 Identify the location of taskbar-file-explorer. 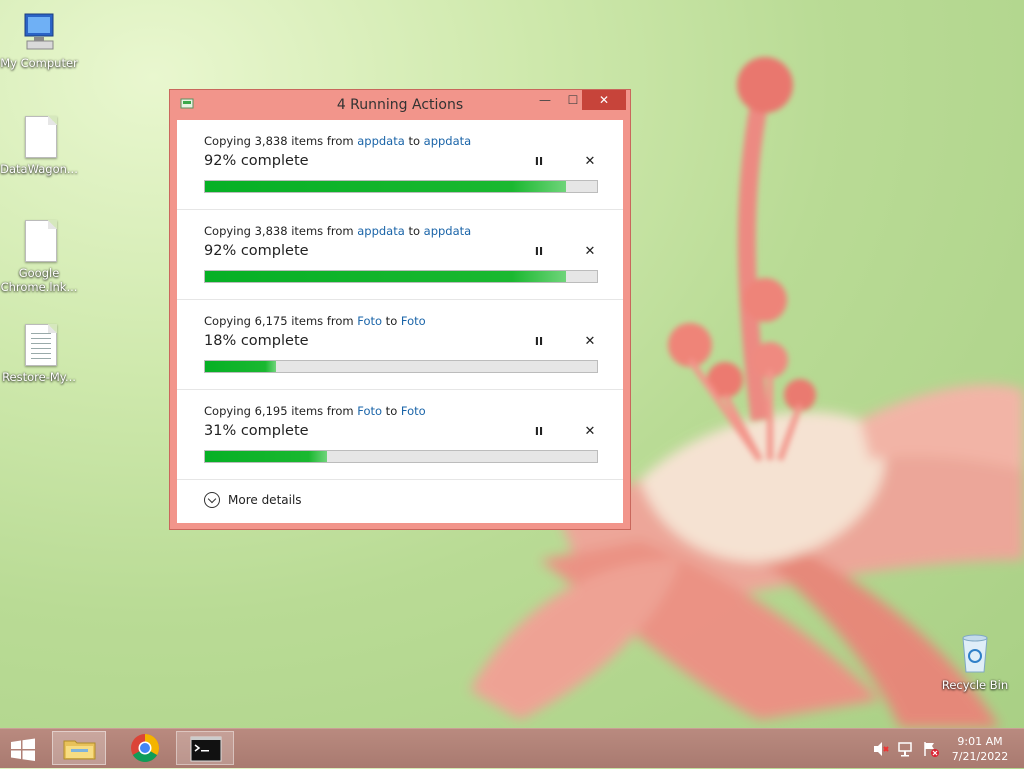
(79, 748).